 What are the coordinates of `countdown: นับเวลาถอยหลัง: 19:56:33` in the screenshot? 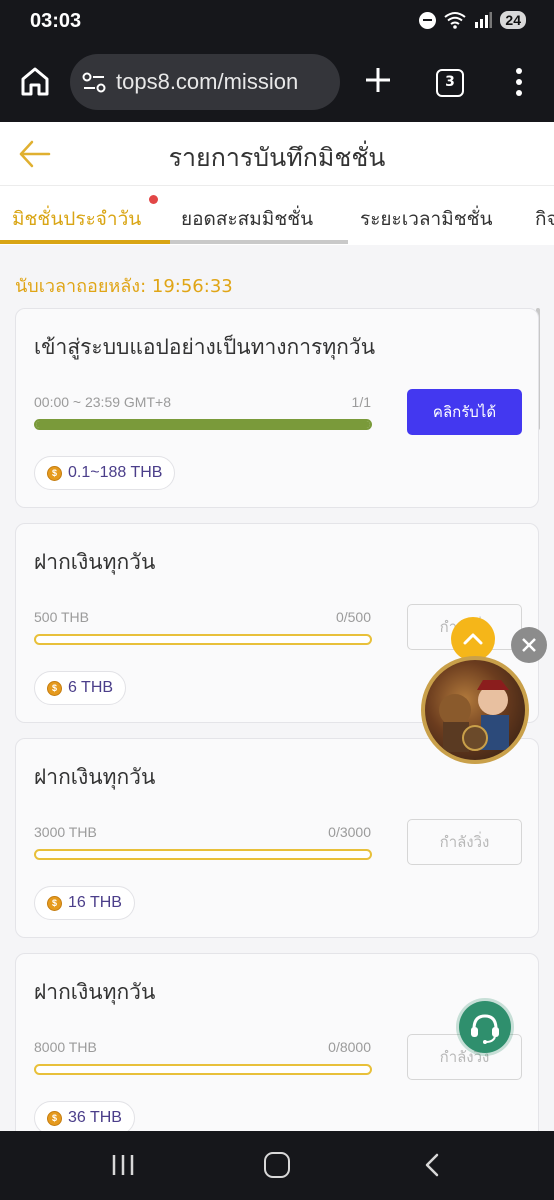 It's located at (124, 285).